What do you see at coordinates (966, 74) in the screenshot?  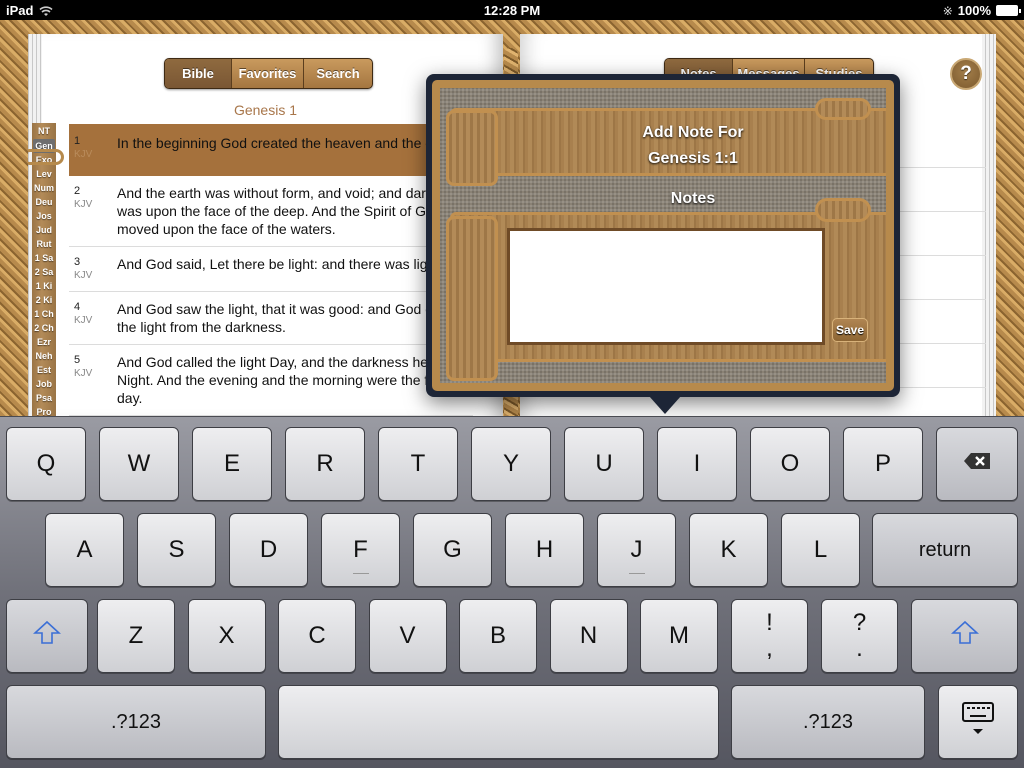 I see `help-button: ?` at bounding box center [966, 74].